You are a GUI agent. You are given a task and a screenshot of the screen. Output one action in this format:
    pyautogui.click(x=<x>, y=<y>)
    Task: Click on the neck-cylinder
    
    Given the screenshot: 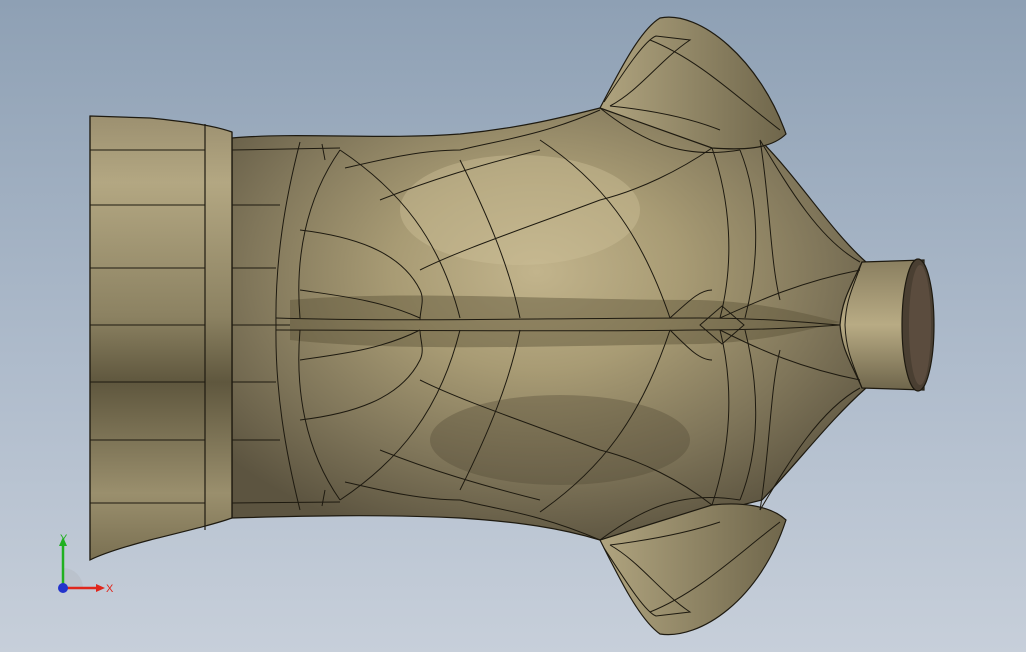 What is the action you would take?
    pyautogui.click(x=887, y=325)
    